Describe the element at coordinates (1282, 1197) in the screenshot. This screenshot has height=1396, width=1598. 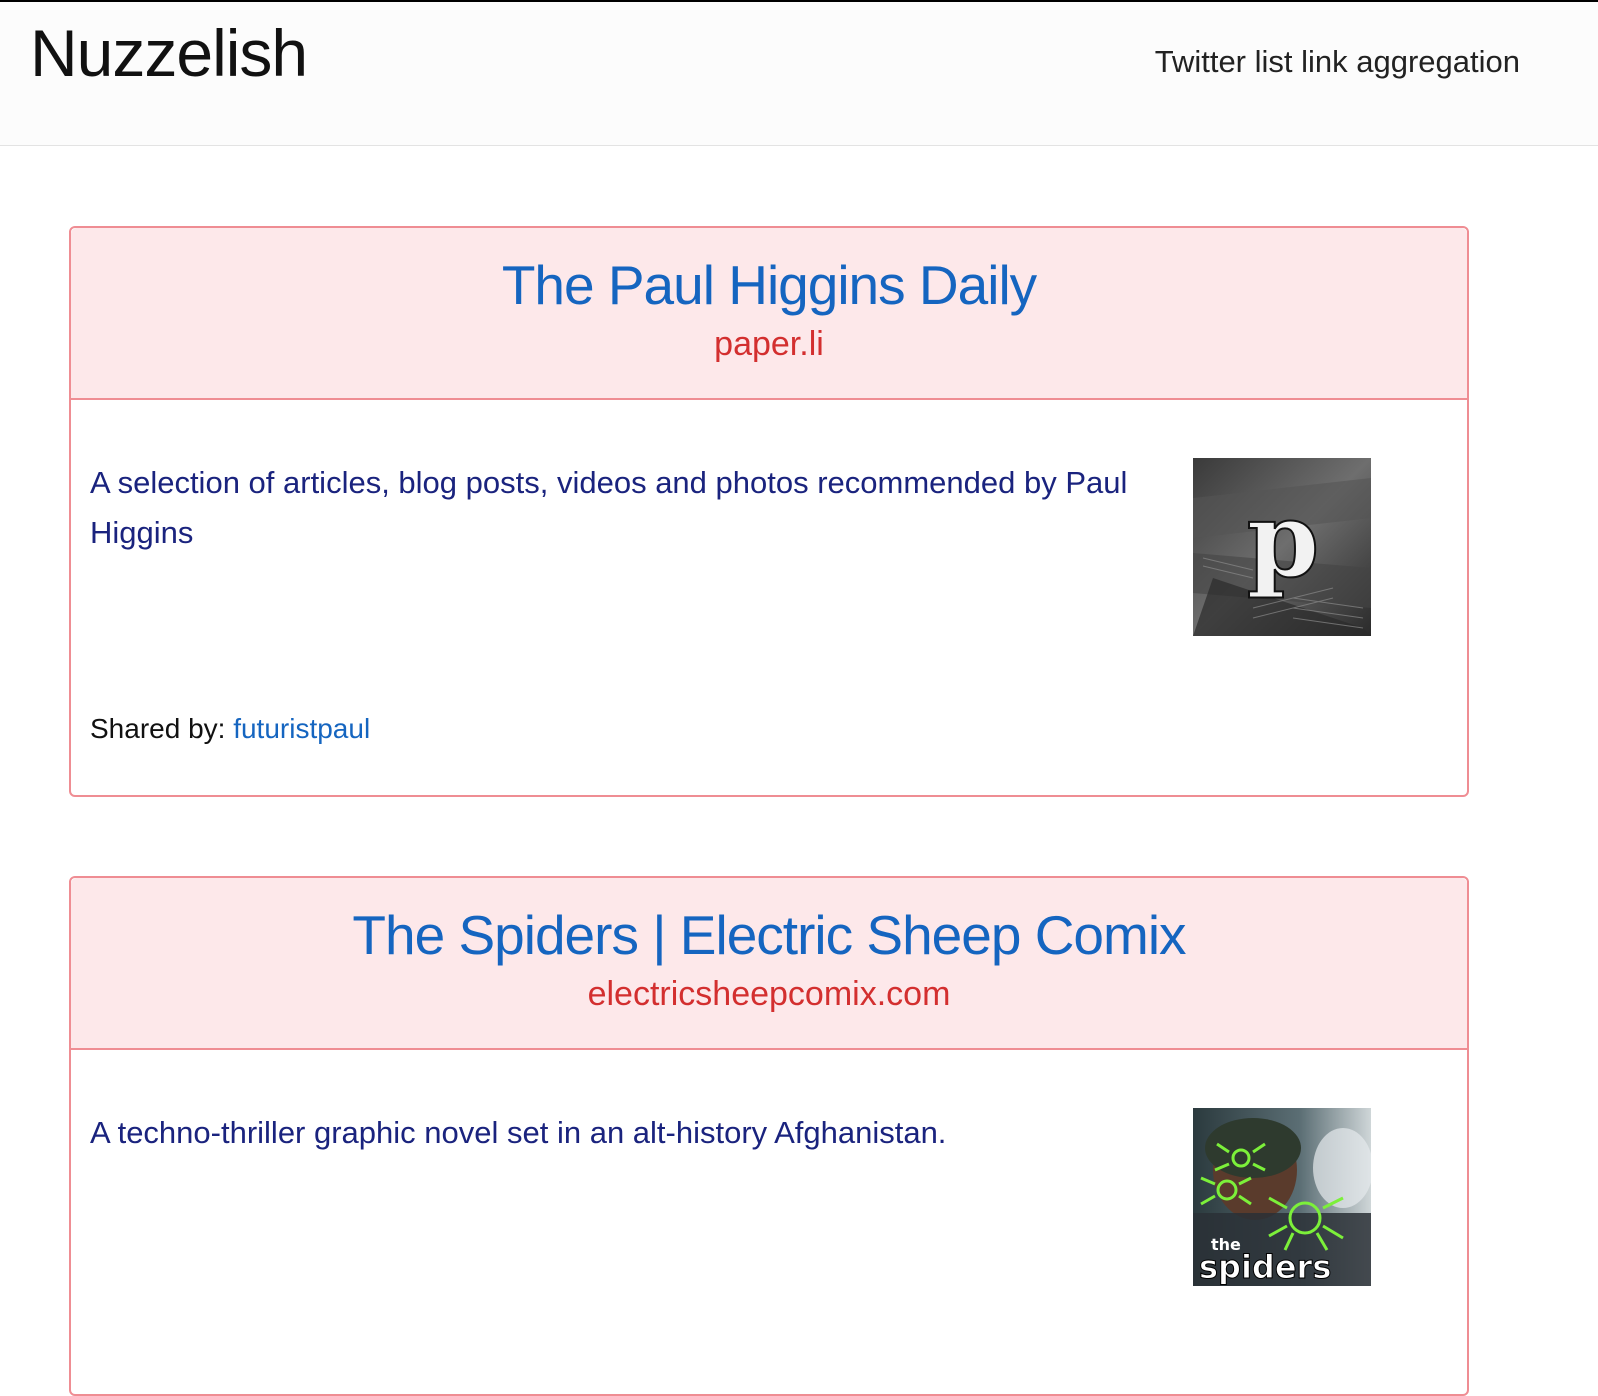
I see `the-spiders-cover-icon: the spiders` at that location.